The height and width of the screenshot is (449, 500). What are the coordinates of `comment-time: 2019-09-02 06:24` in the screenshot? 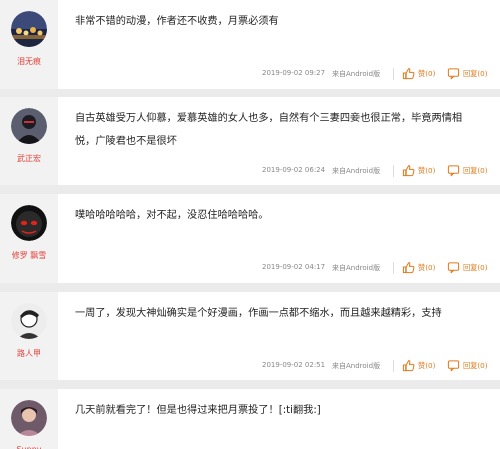 It's located at (294, 170).